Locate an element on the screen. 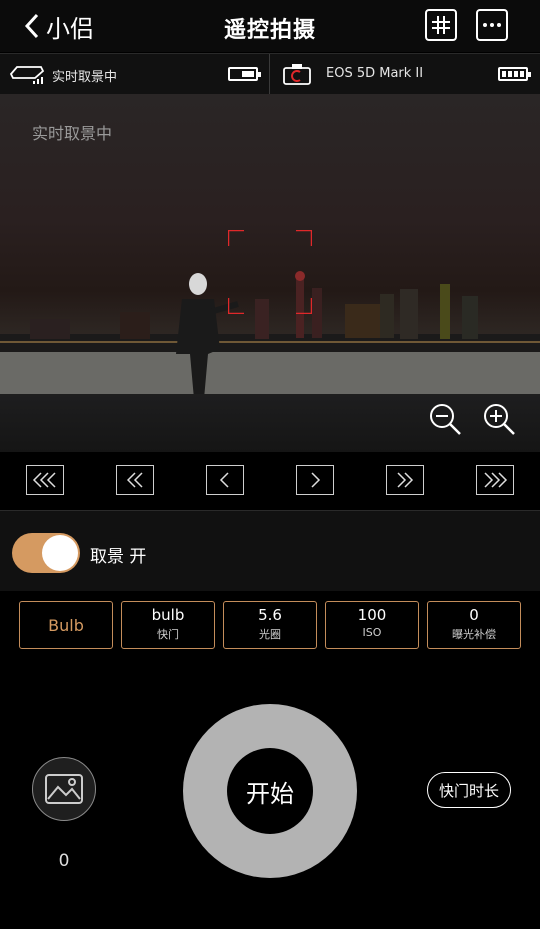 The image size is (540, 929). aperture-setting-button: 5.6 光圈 is located at coordinates (270, 625).